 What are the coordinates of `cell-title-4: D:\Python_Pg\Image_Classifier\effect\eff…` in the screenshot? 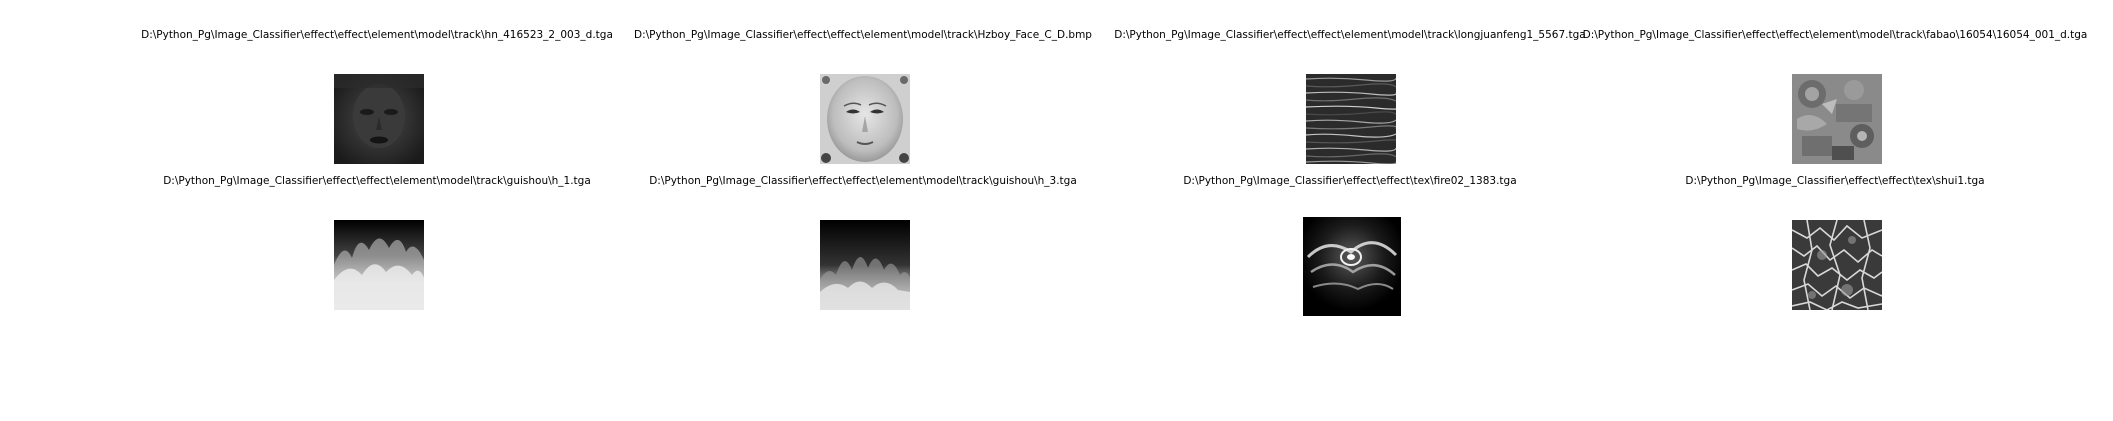 It's located at (1835, 35).